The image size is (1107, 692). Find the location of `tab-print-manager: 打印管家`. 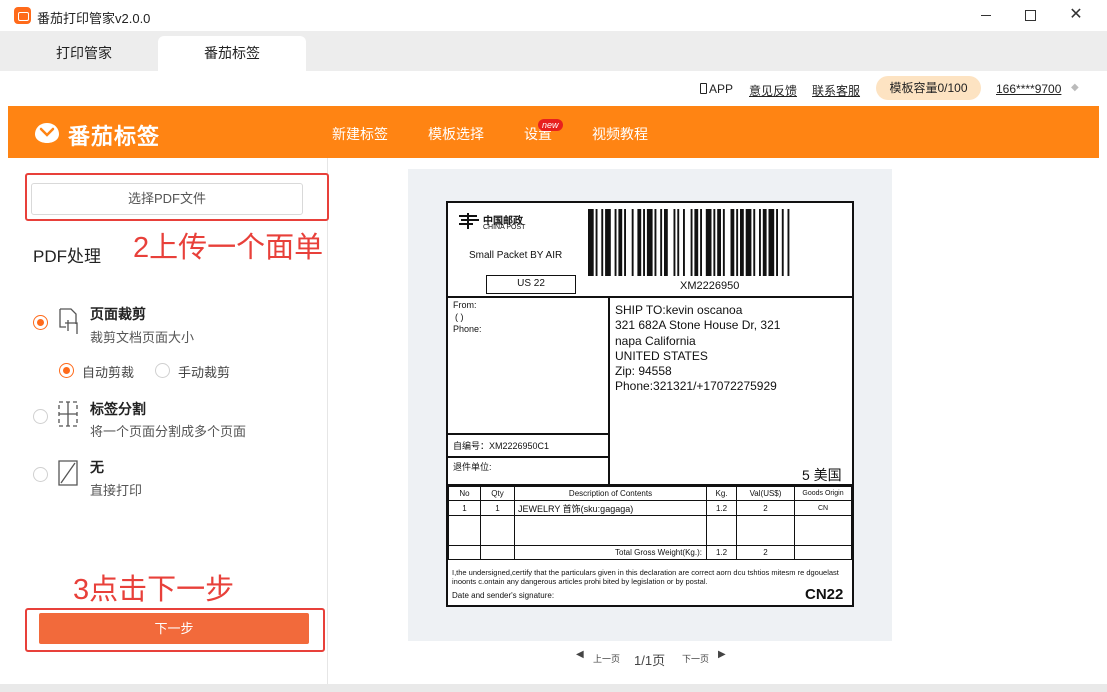

tab-print-manager: 打印管家 is located at coordinates (84, 53).